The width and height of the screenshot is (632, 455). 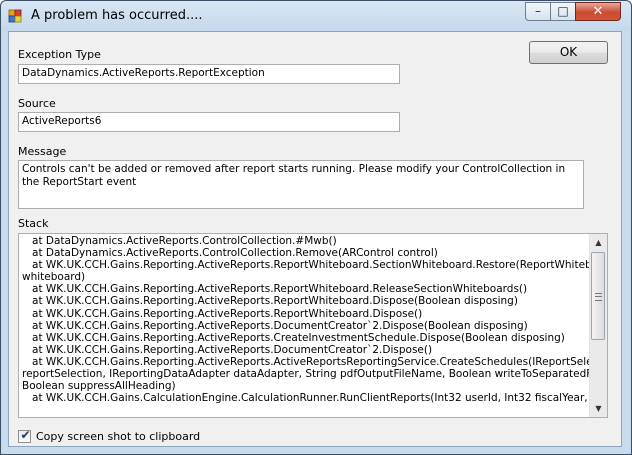 I want to click on stack-trace-line: whiteboard), so click(x=54, y=277).